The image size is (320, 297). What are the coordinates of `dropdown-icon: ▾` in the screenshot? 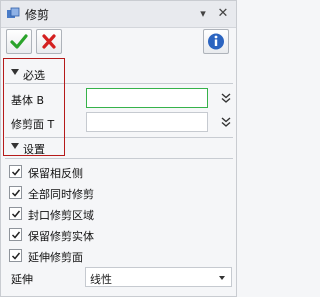 It's located at (203, 14).